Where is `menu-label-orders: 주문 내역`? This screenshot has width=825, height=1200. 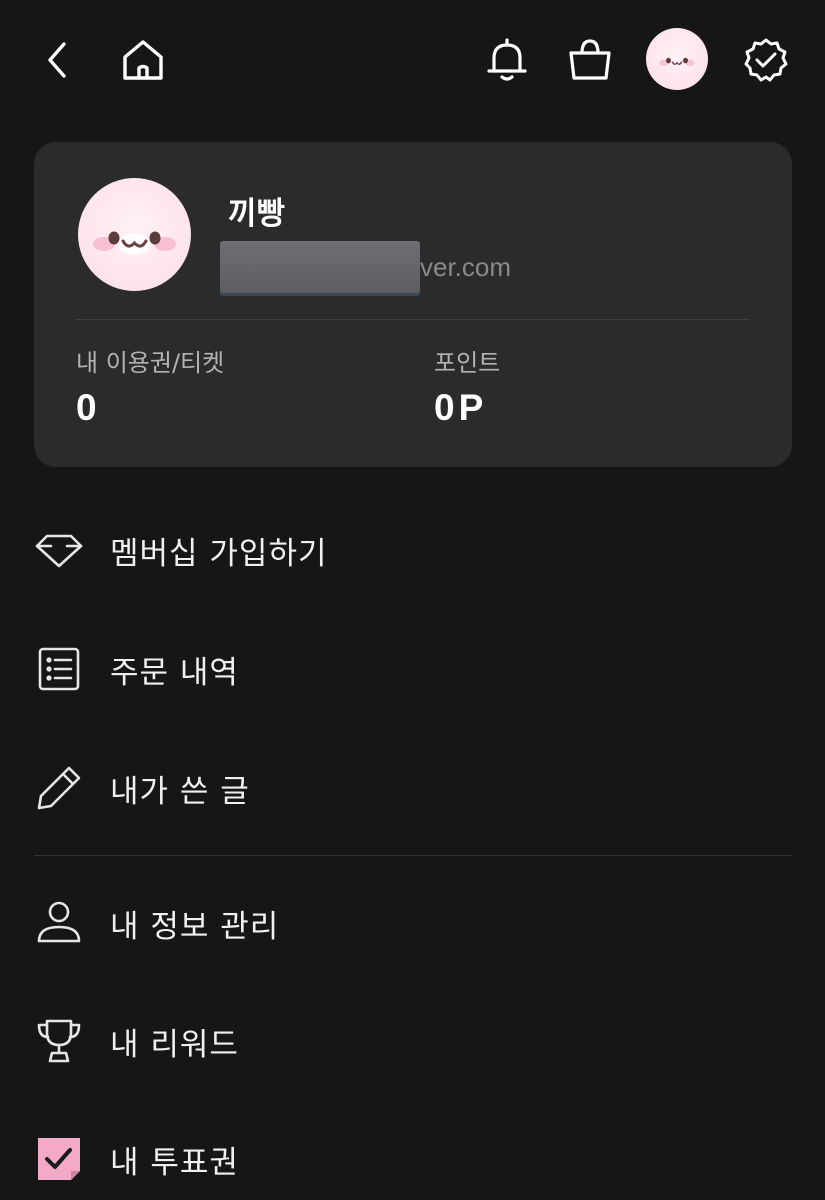 menu-label-orders: 주문 내역 is located at coordinates (174, 672).